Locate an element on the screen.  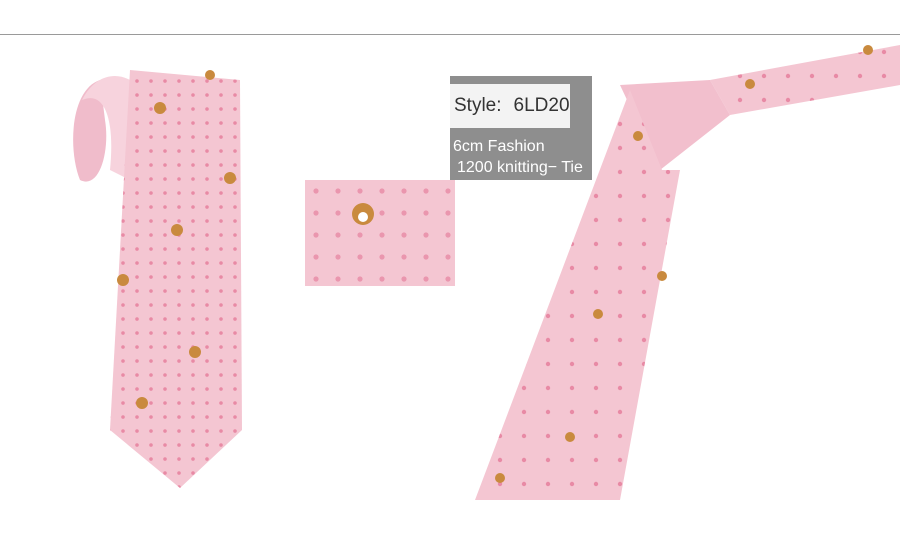
description-line-1: 6cm Fashion is located at coordinates (499, 146).